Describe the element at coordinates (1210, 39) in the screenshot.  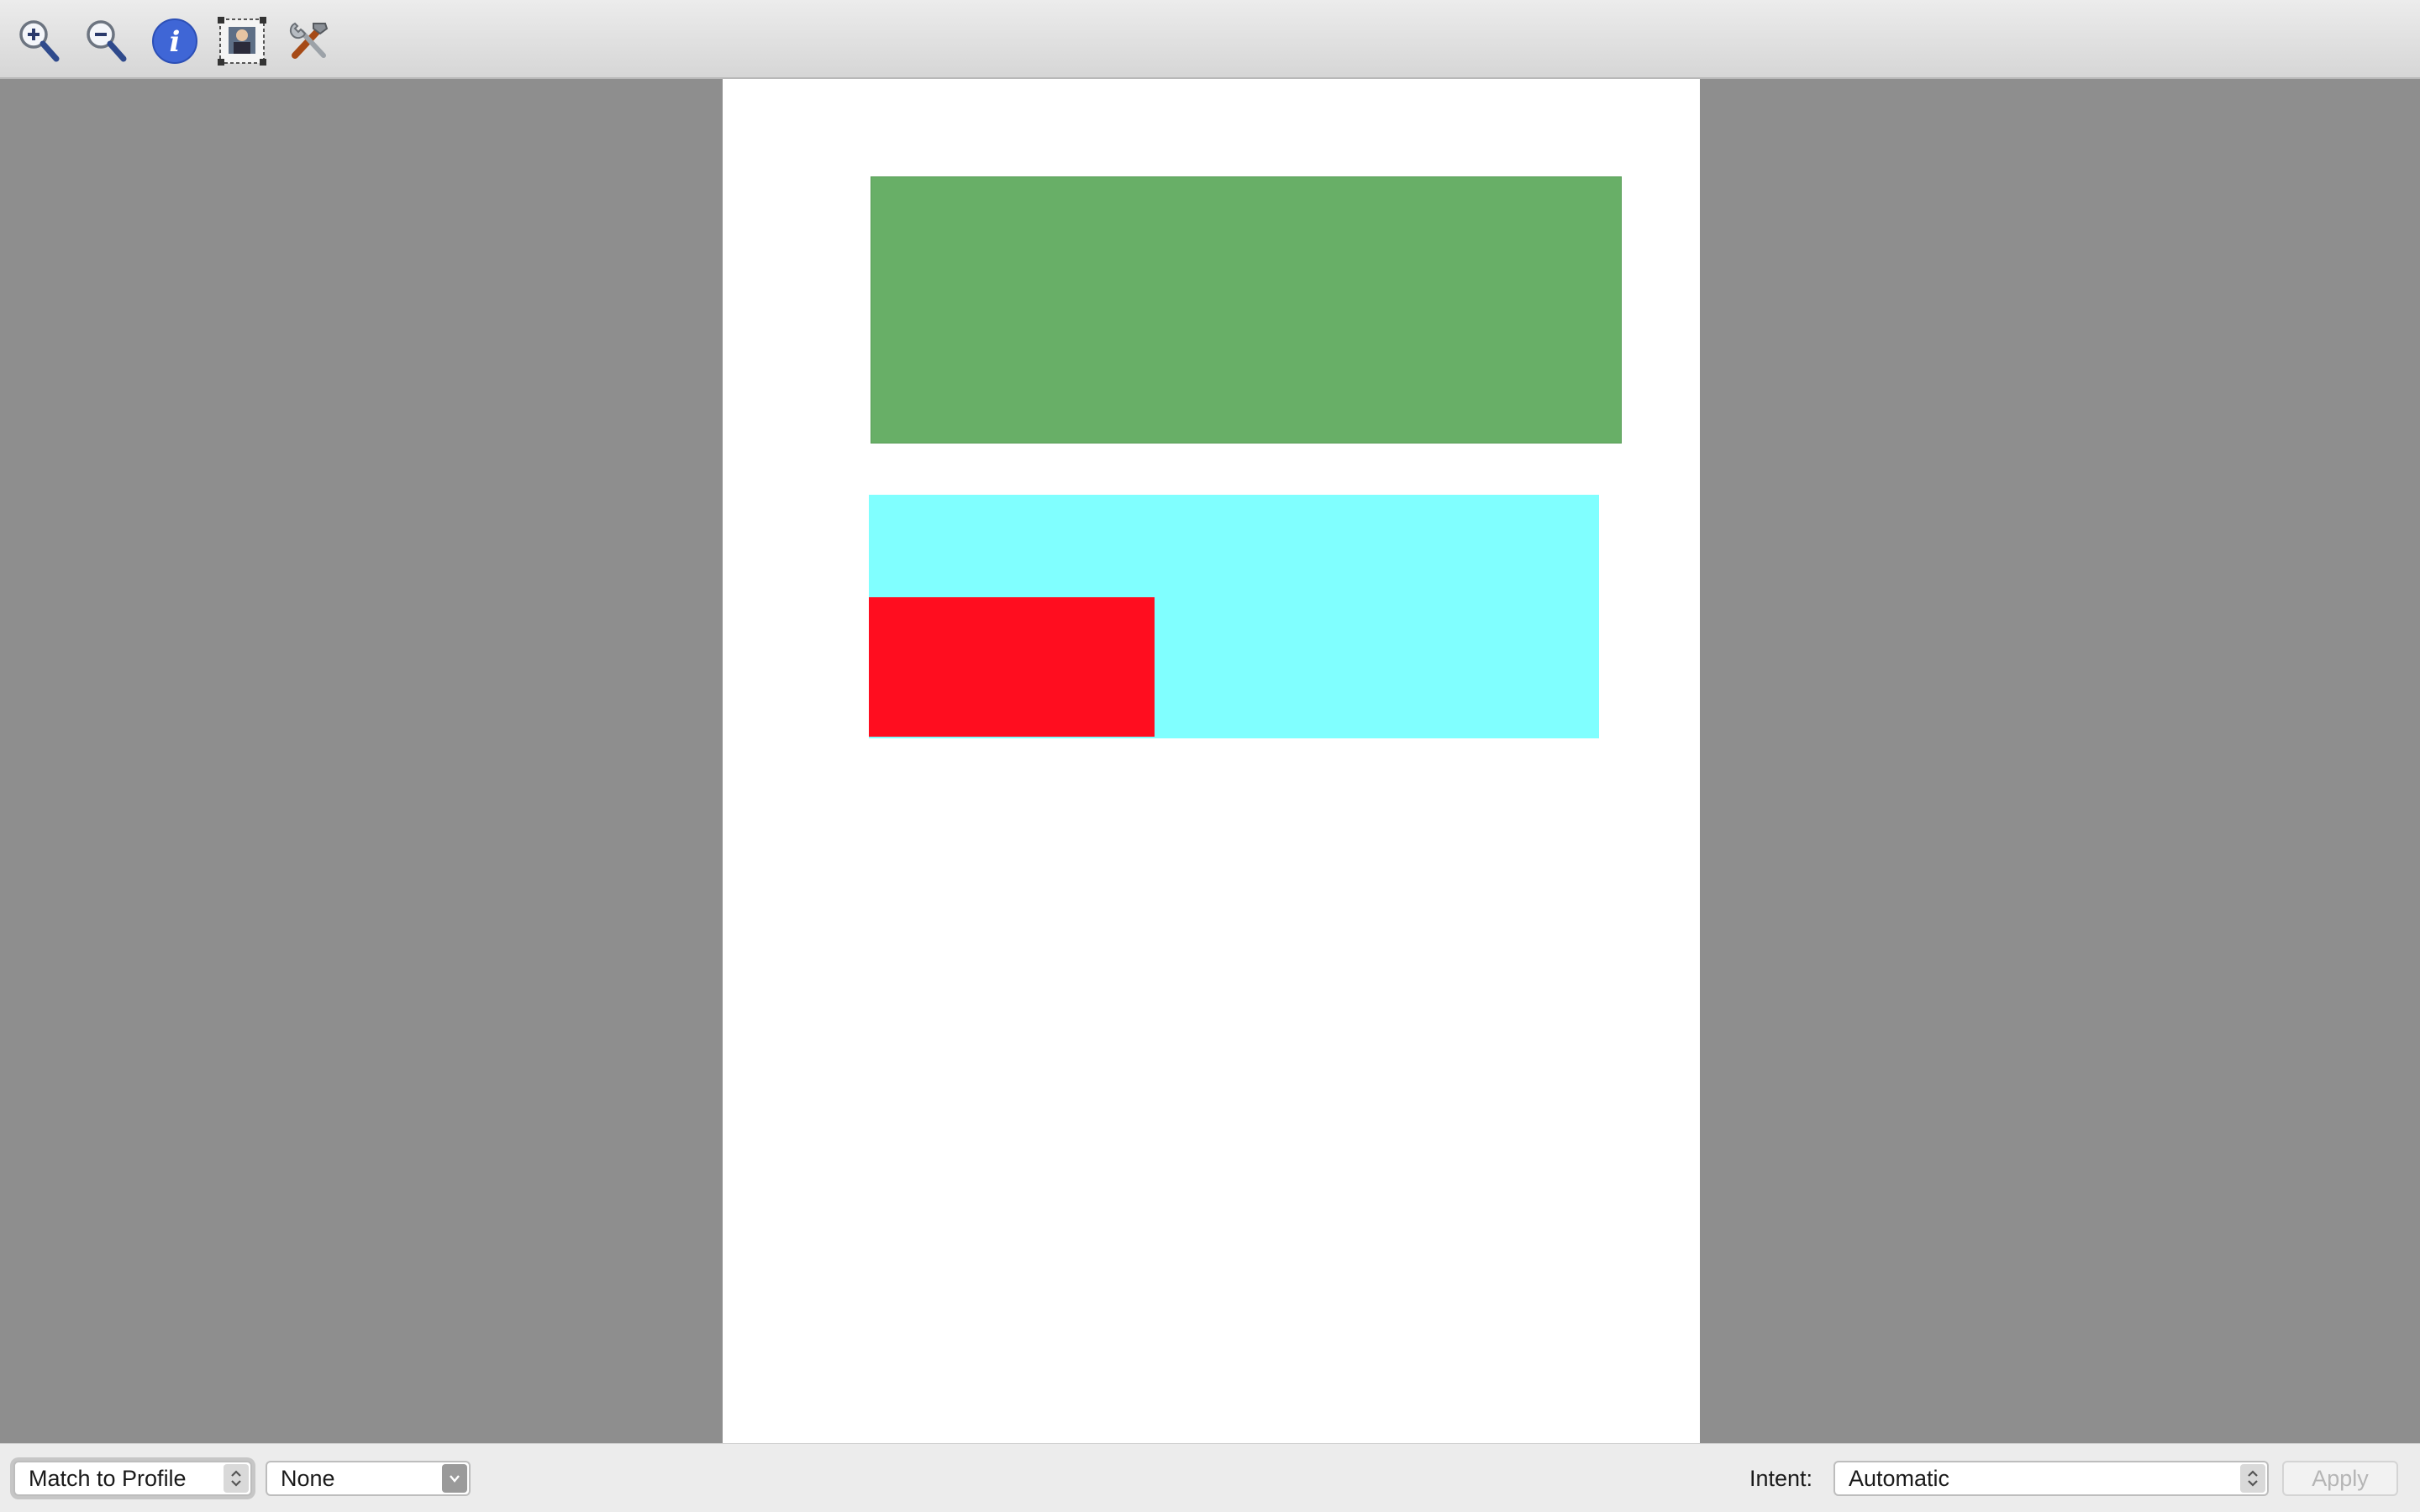
I see `toolbar: i` at that location.